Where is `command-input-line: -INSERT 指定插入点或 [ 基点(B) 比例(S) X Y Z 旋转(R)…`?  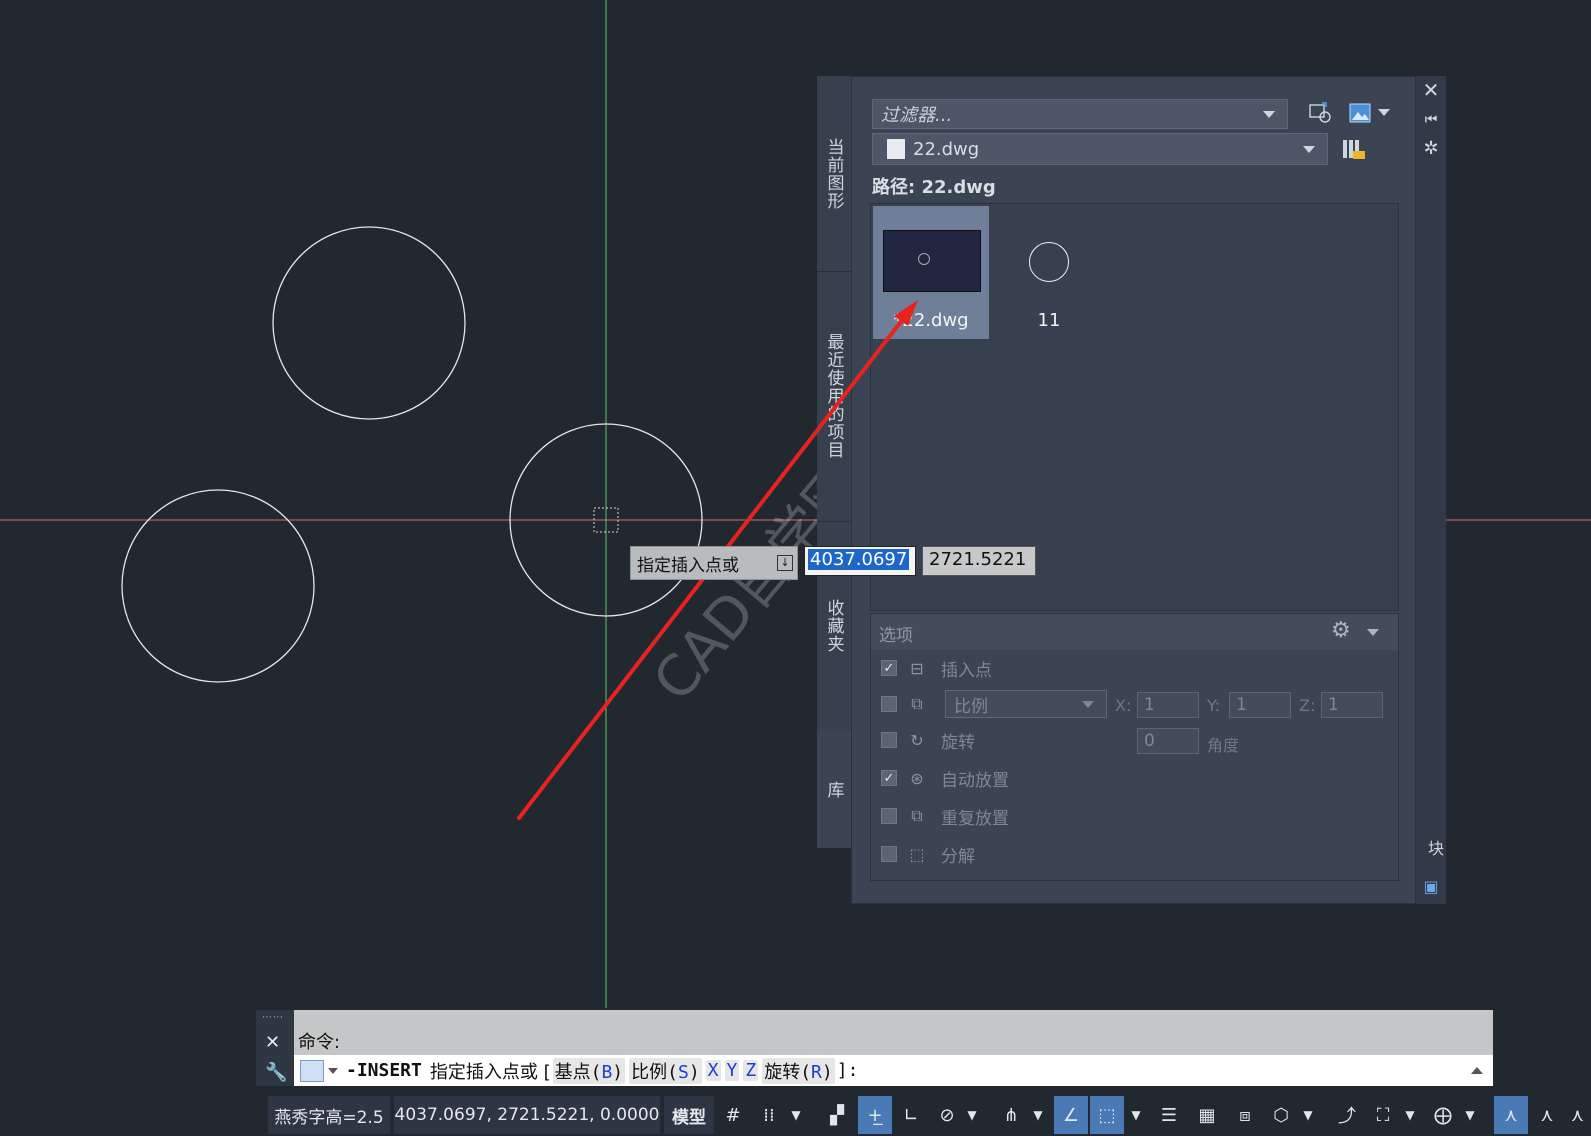 command-input-line: -INSERT 指定插入点或 [ 基点(B) 比例(S) X Y Z 旋转(R)… is located at coordinates (893, 1070).